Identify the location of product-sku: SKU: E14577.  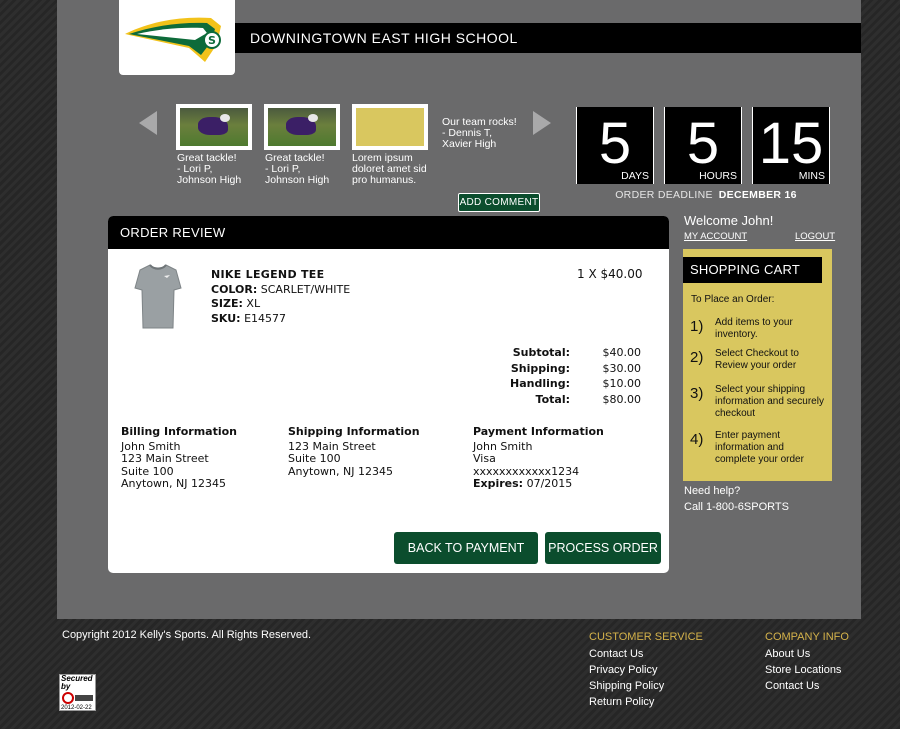
(249, 318).